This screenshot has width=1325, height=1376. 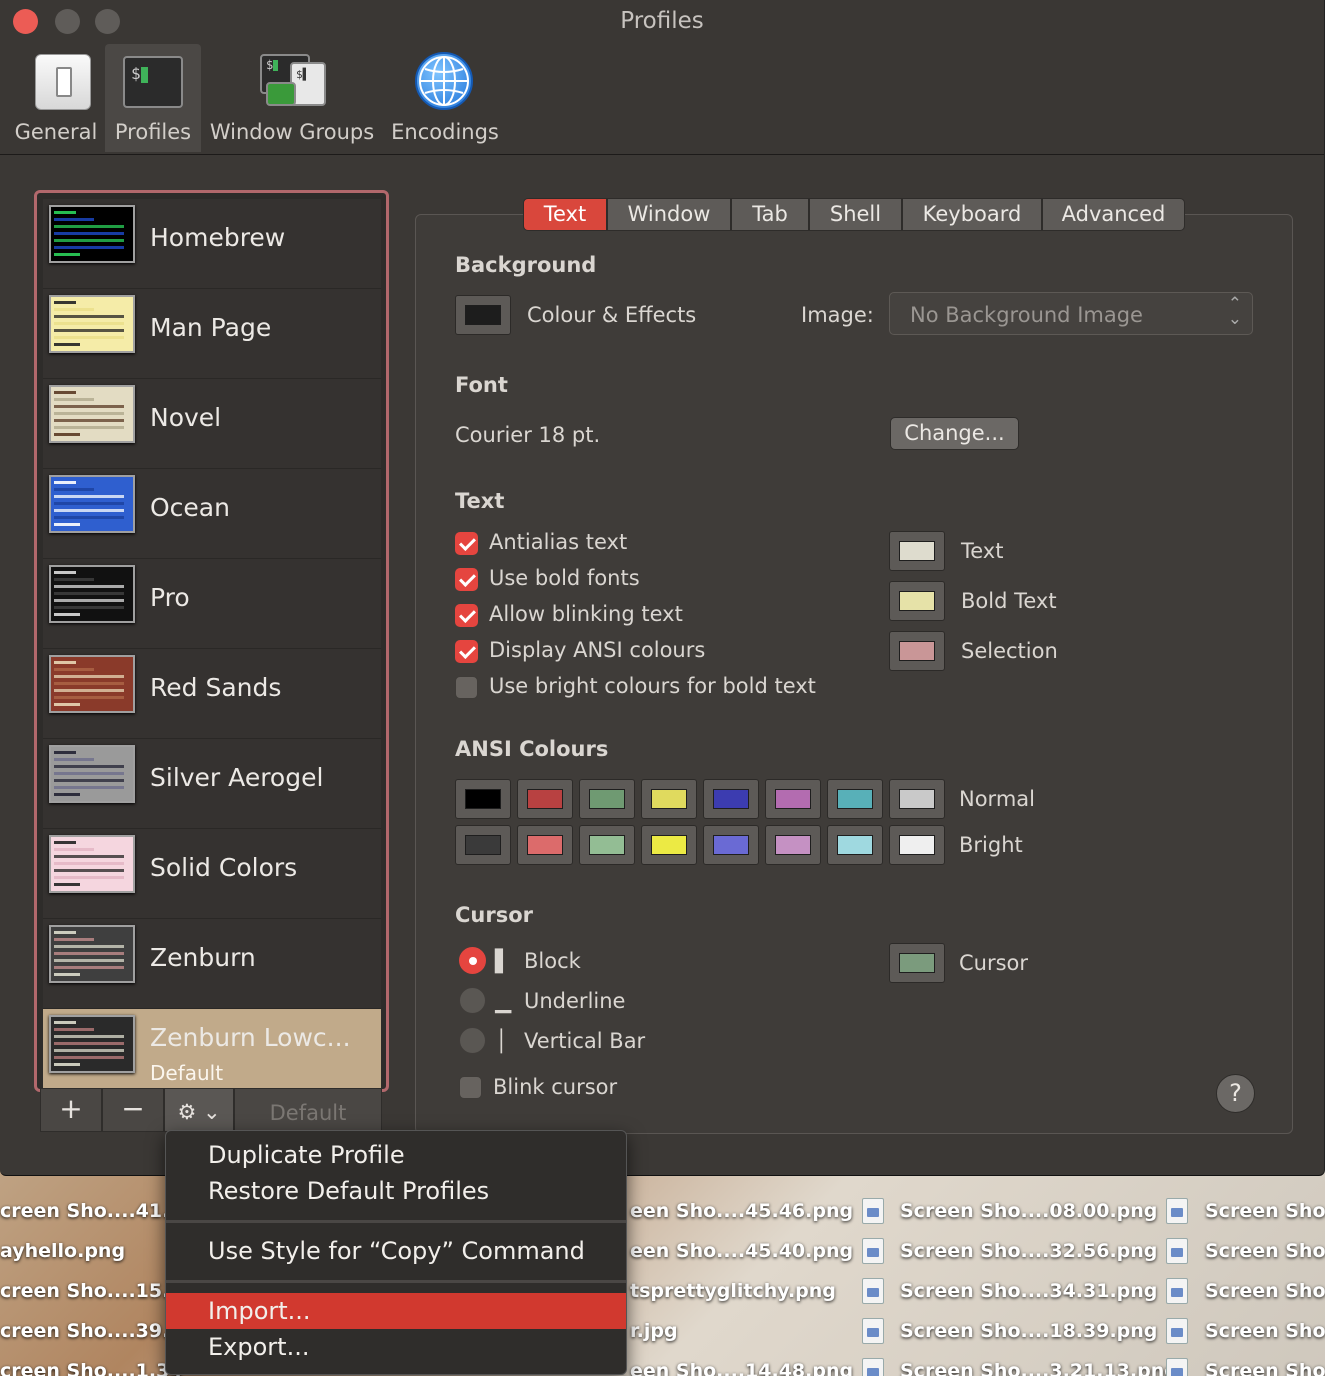 What do you see at coordinates (741, 1368) in the screenshot?
I see `desktop-file: een Sho....14.48.png` at bounding box center [741, 1368].